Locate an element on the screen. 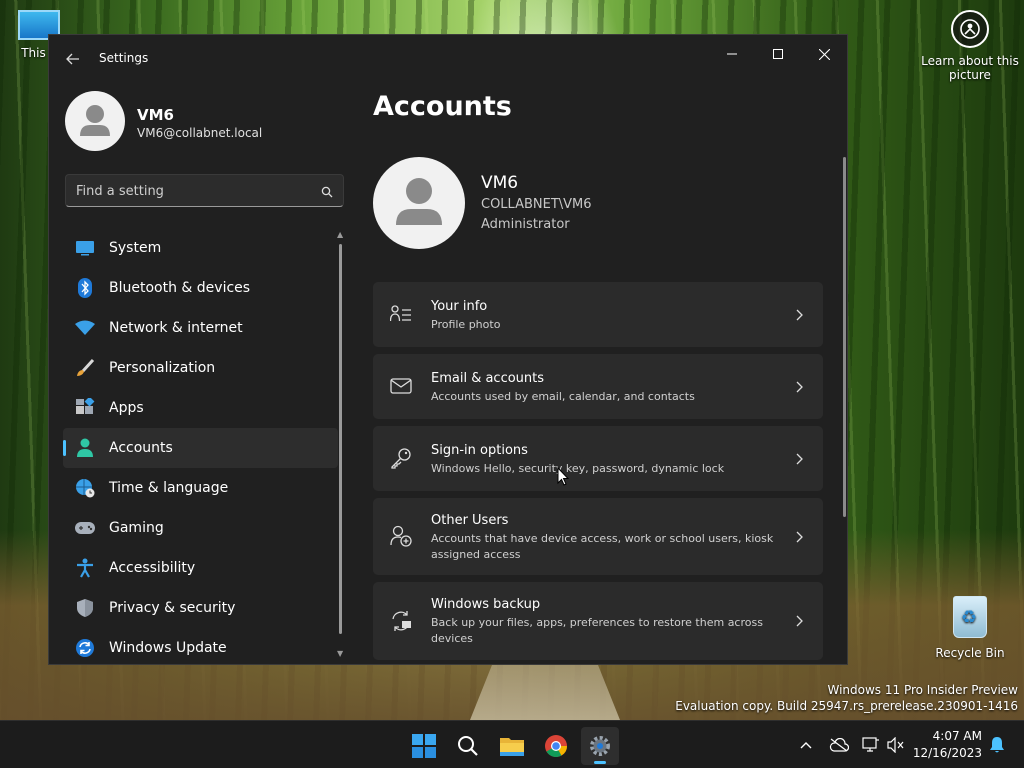 Image resolution: width=1024 pixels, height=768 pixels. nav-item-label: Privacy & security is located at coordinates (172, 608).